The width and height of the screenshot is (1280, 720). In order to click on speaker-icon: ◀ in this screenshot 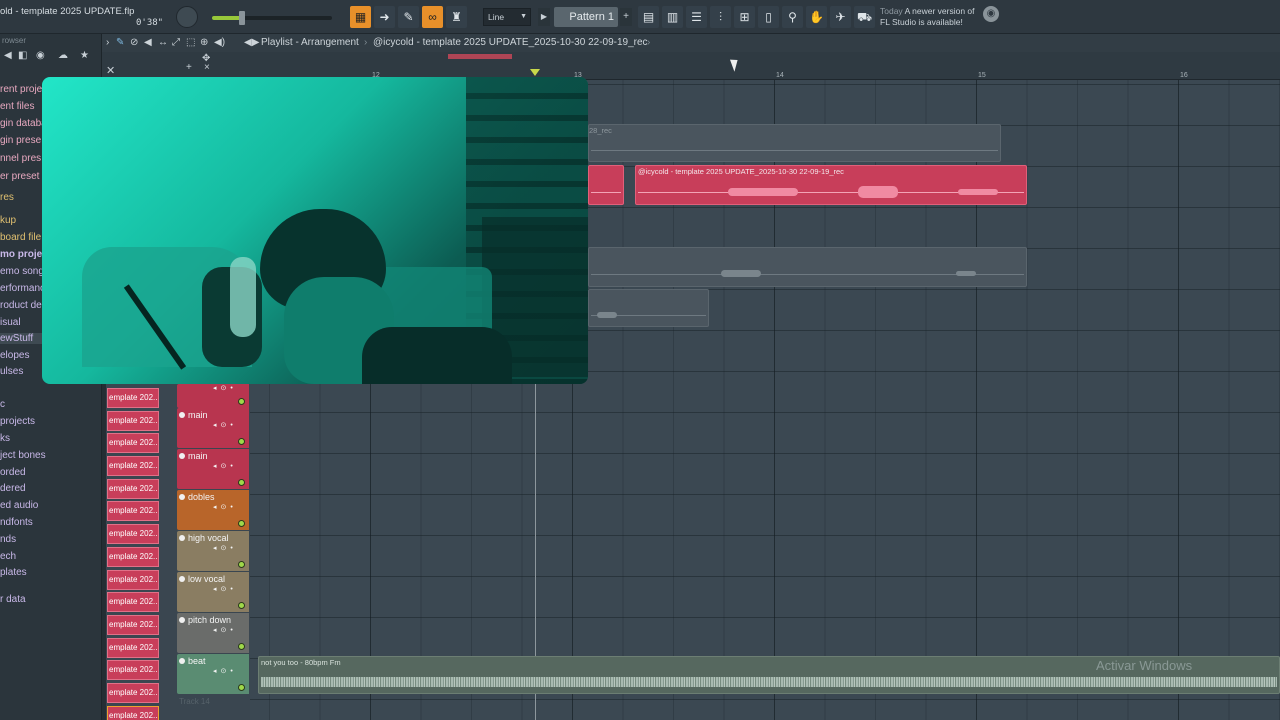, I will do `click(148, 42)`.